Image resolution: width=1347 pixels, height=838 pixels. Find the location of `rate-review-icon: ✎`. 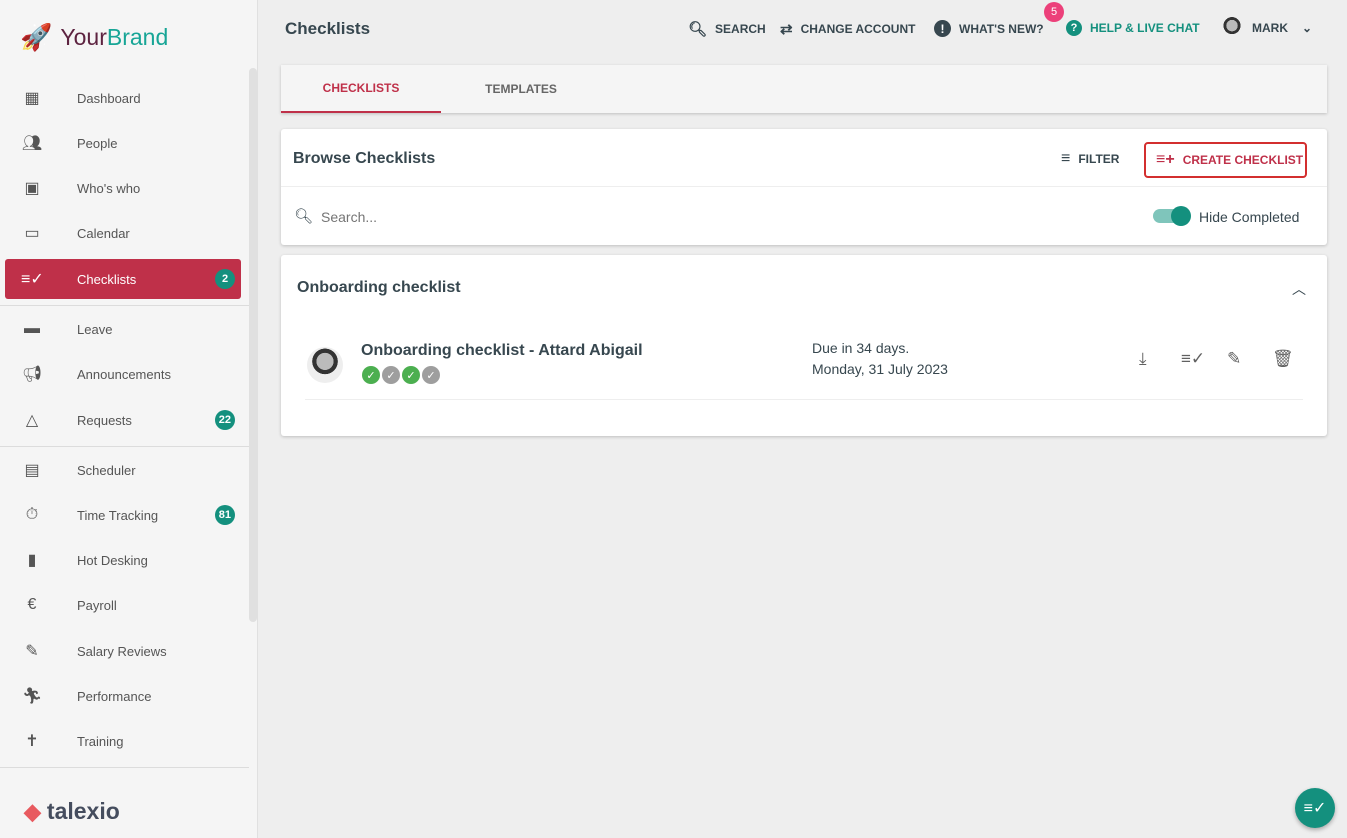

rate-review-icon: ✎ is located at coordinates (32, 651).